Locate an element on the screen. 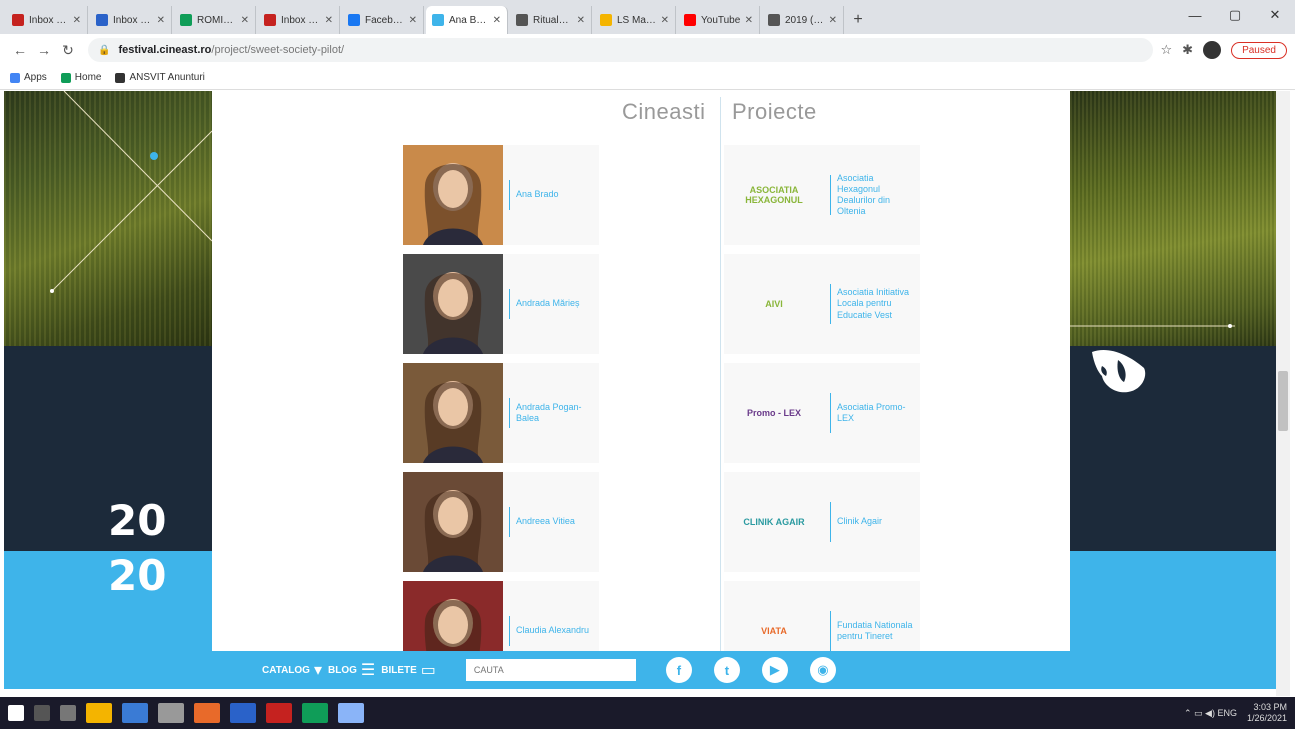  cineast-name: Ana Brado is located at coordinates (537, 194).